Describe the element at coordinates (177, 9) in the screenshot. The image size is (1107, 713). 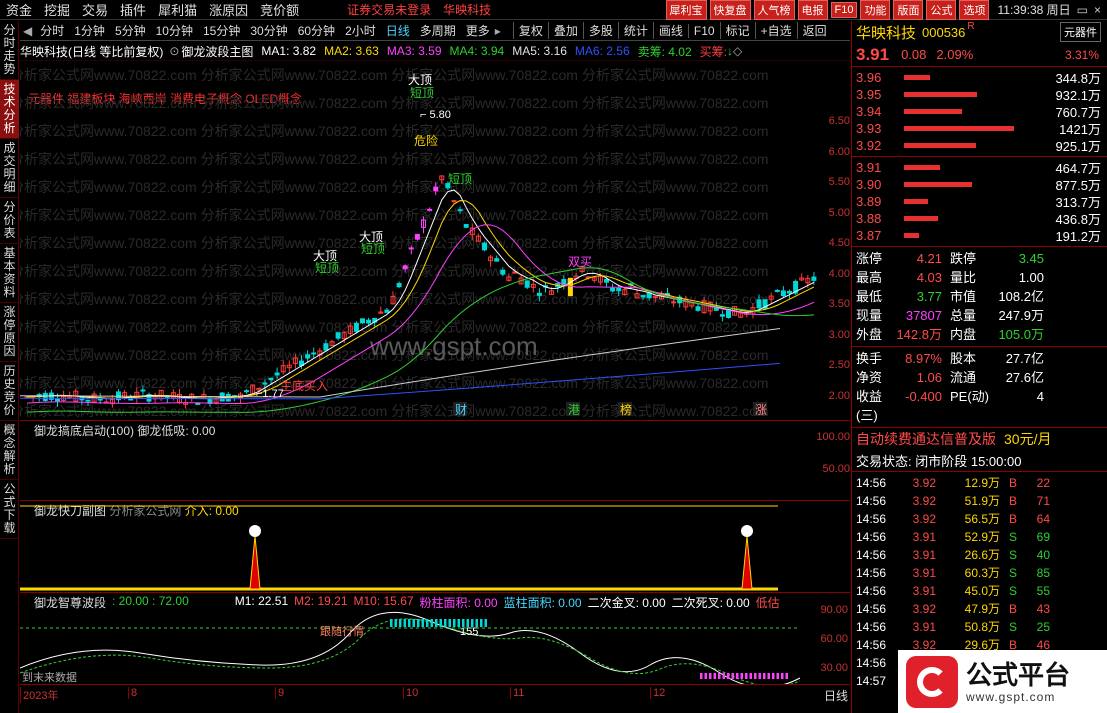
I see `menu-xilimao: 犀利猫` at that location.